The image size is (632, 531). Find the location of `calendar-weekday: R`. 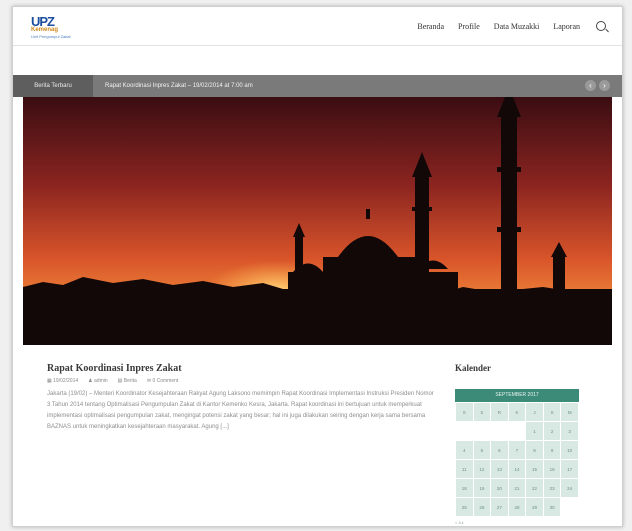

calendar-weekday: R is located at coordinates (499, 412).